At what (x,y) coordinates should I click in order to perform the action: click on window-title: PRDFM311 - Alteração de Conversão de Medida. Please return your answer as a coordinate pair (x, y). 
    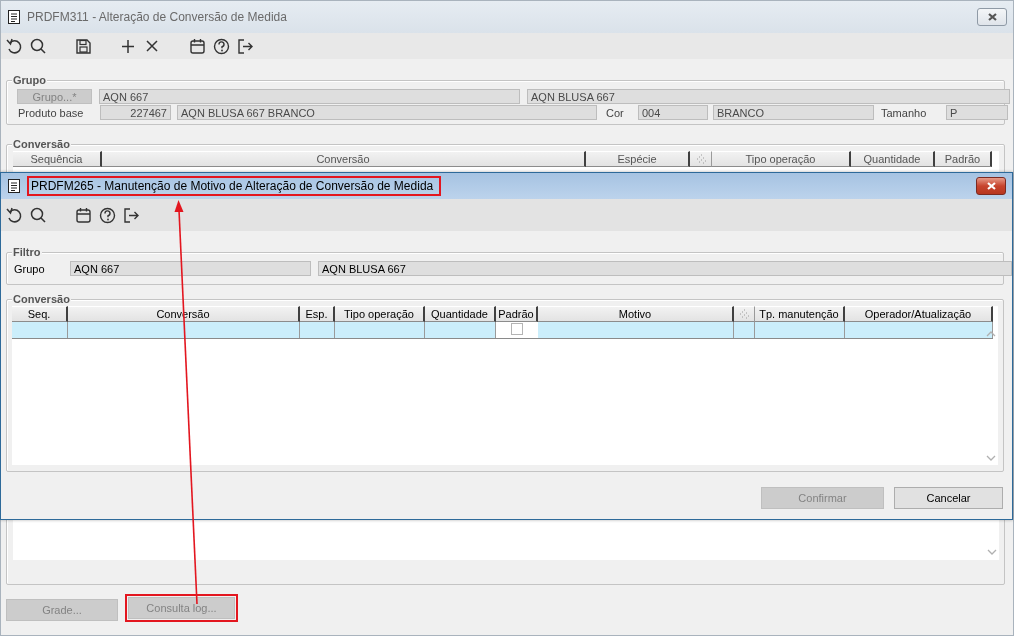
    Looking at the image, I should click on (157, 17).